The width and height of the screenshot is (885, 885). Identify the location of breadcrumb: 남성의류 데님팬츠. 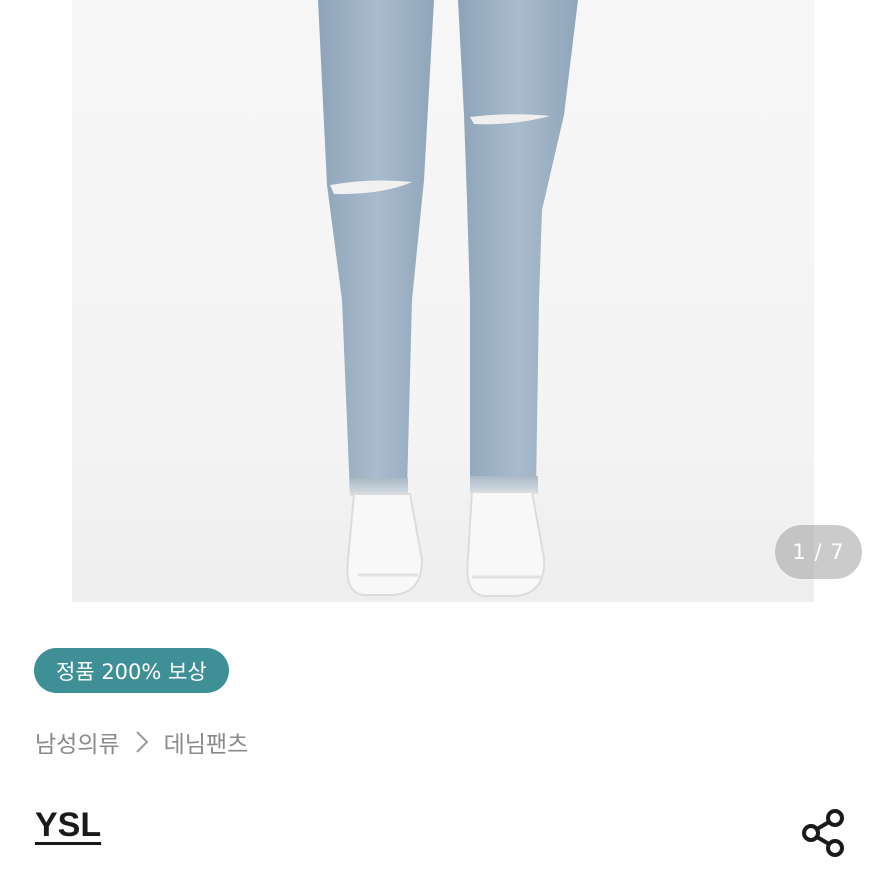
(141, 742).